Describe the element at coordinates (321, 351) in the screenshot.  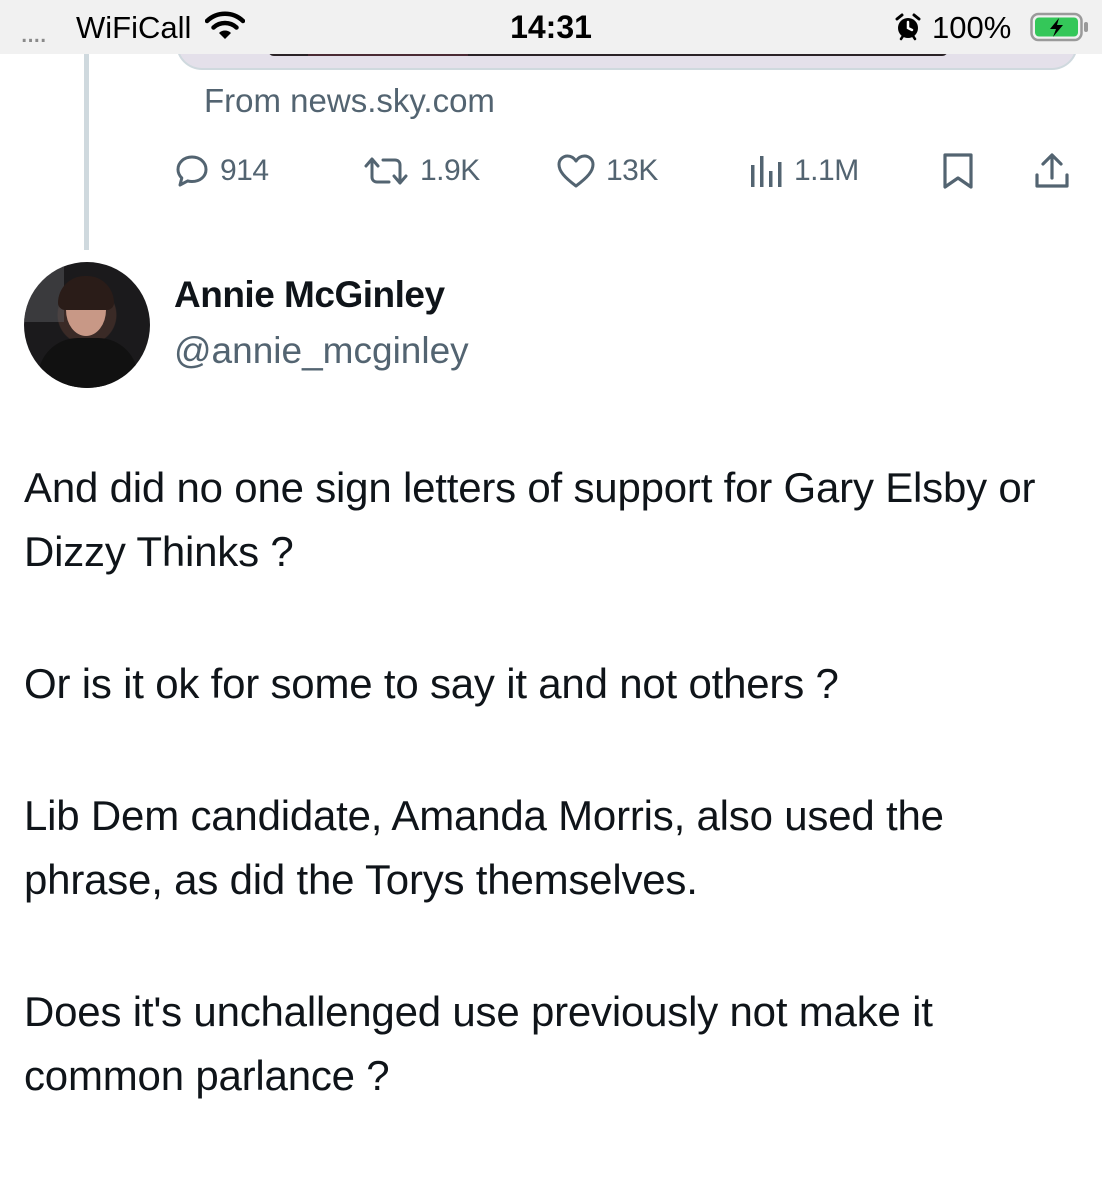
I see `author-handle: @annie_mcginley` at that location.